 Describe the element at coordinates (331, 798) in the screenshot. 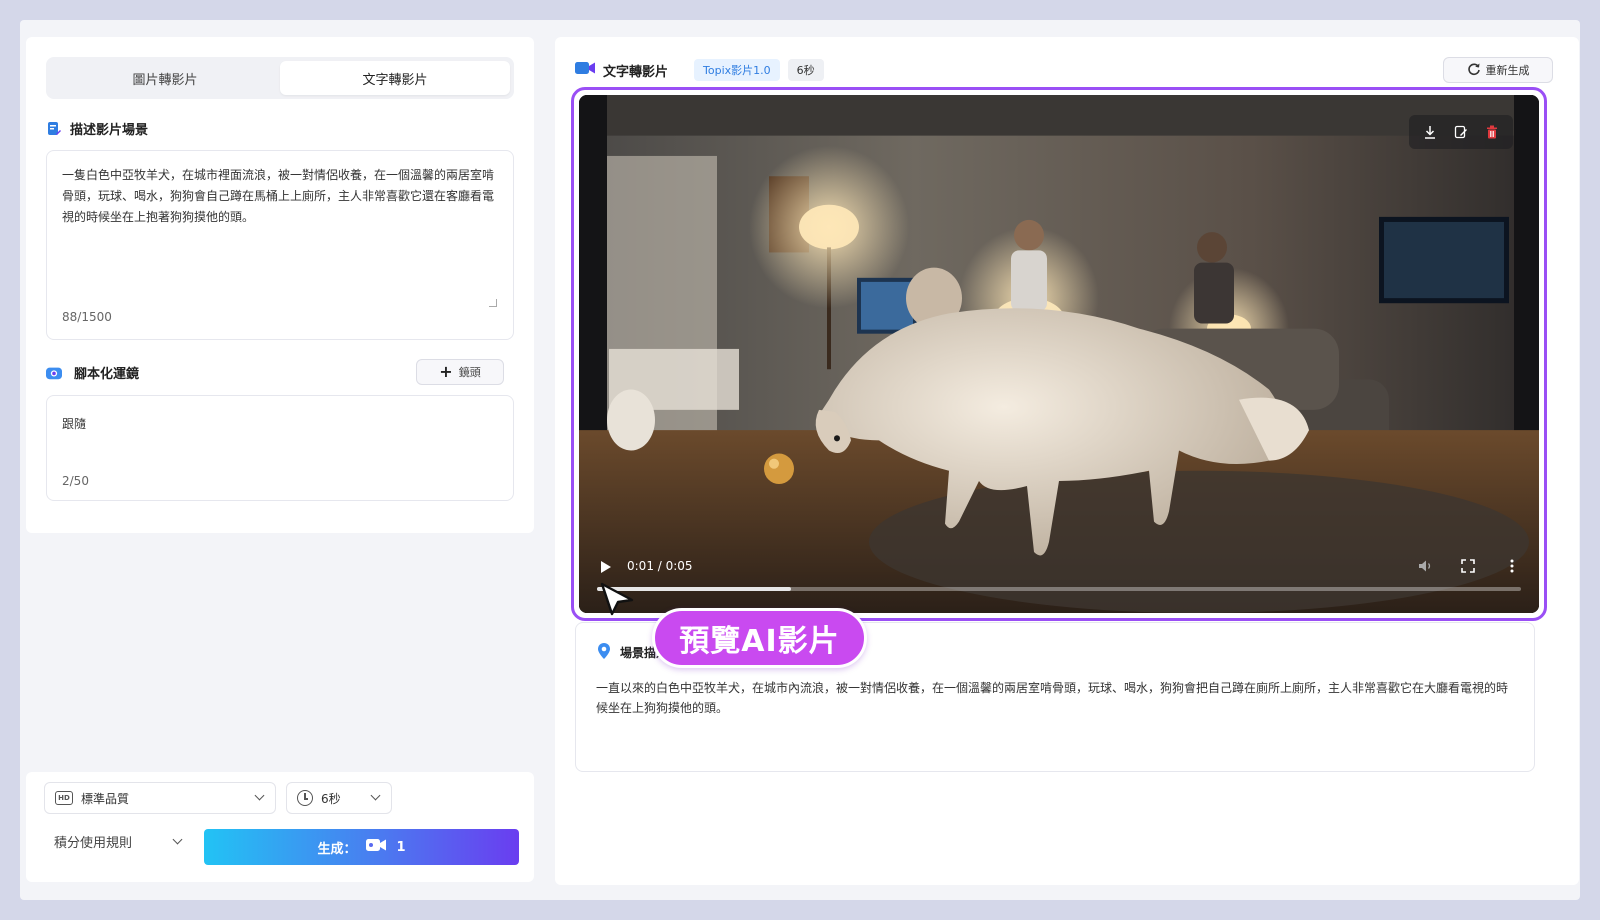

I see `duration-value: 6秒` at that location.